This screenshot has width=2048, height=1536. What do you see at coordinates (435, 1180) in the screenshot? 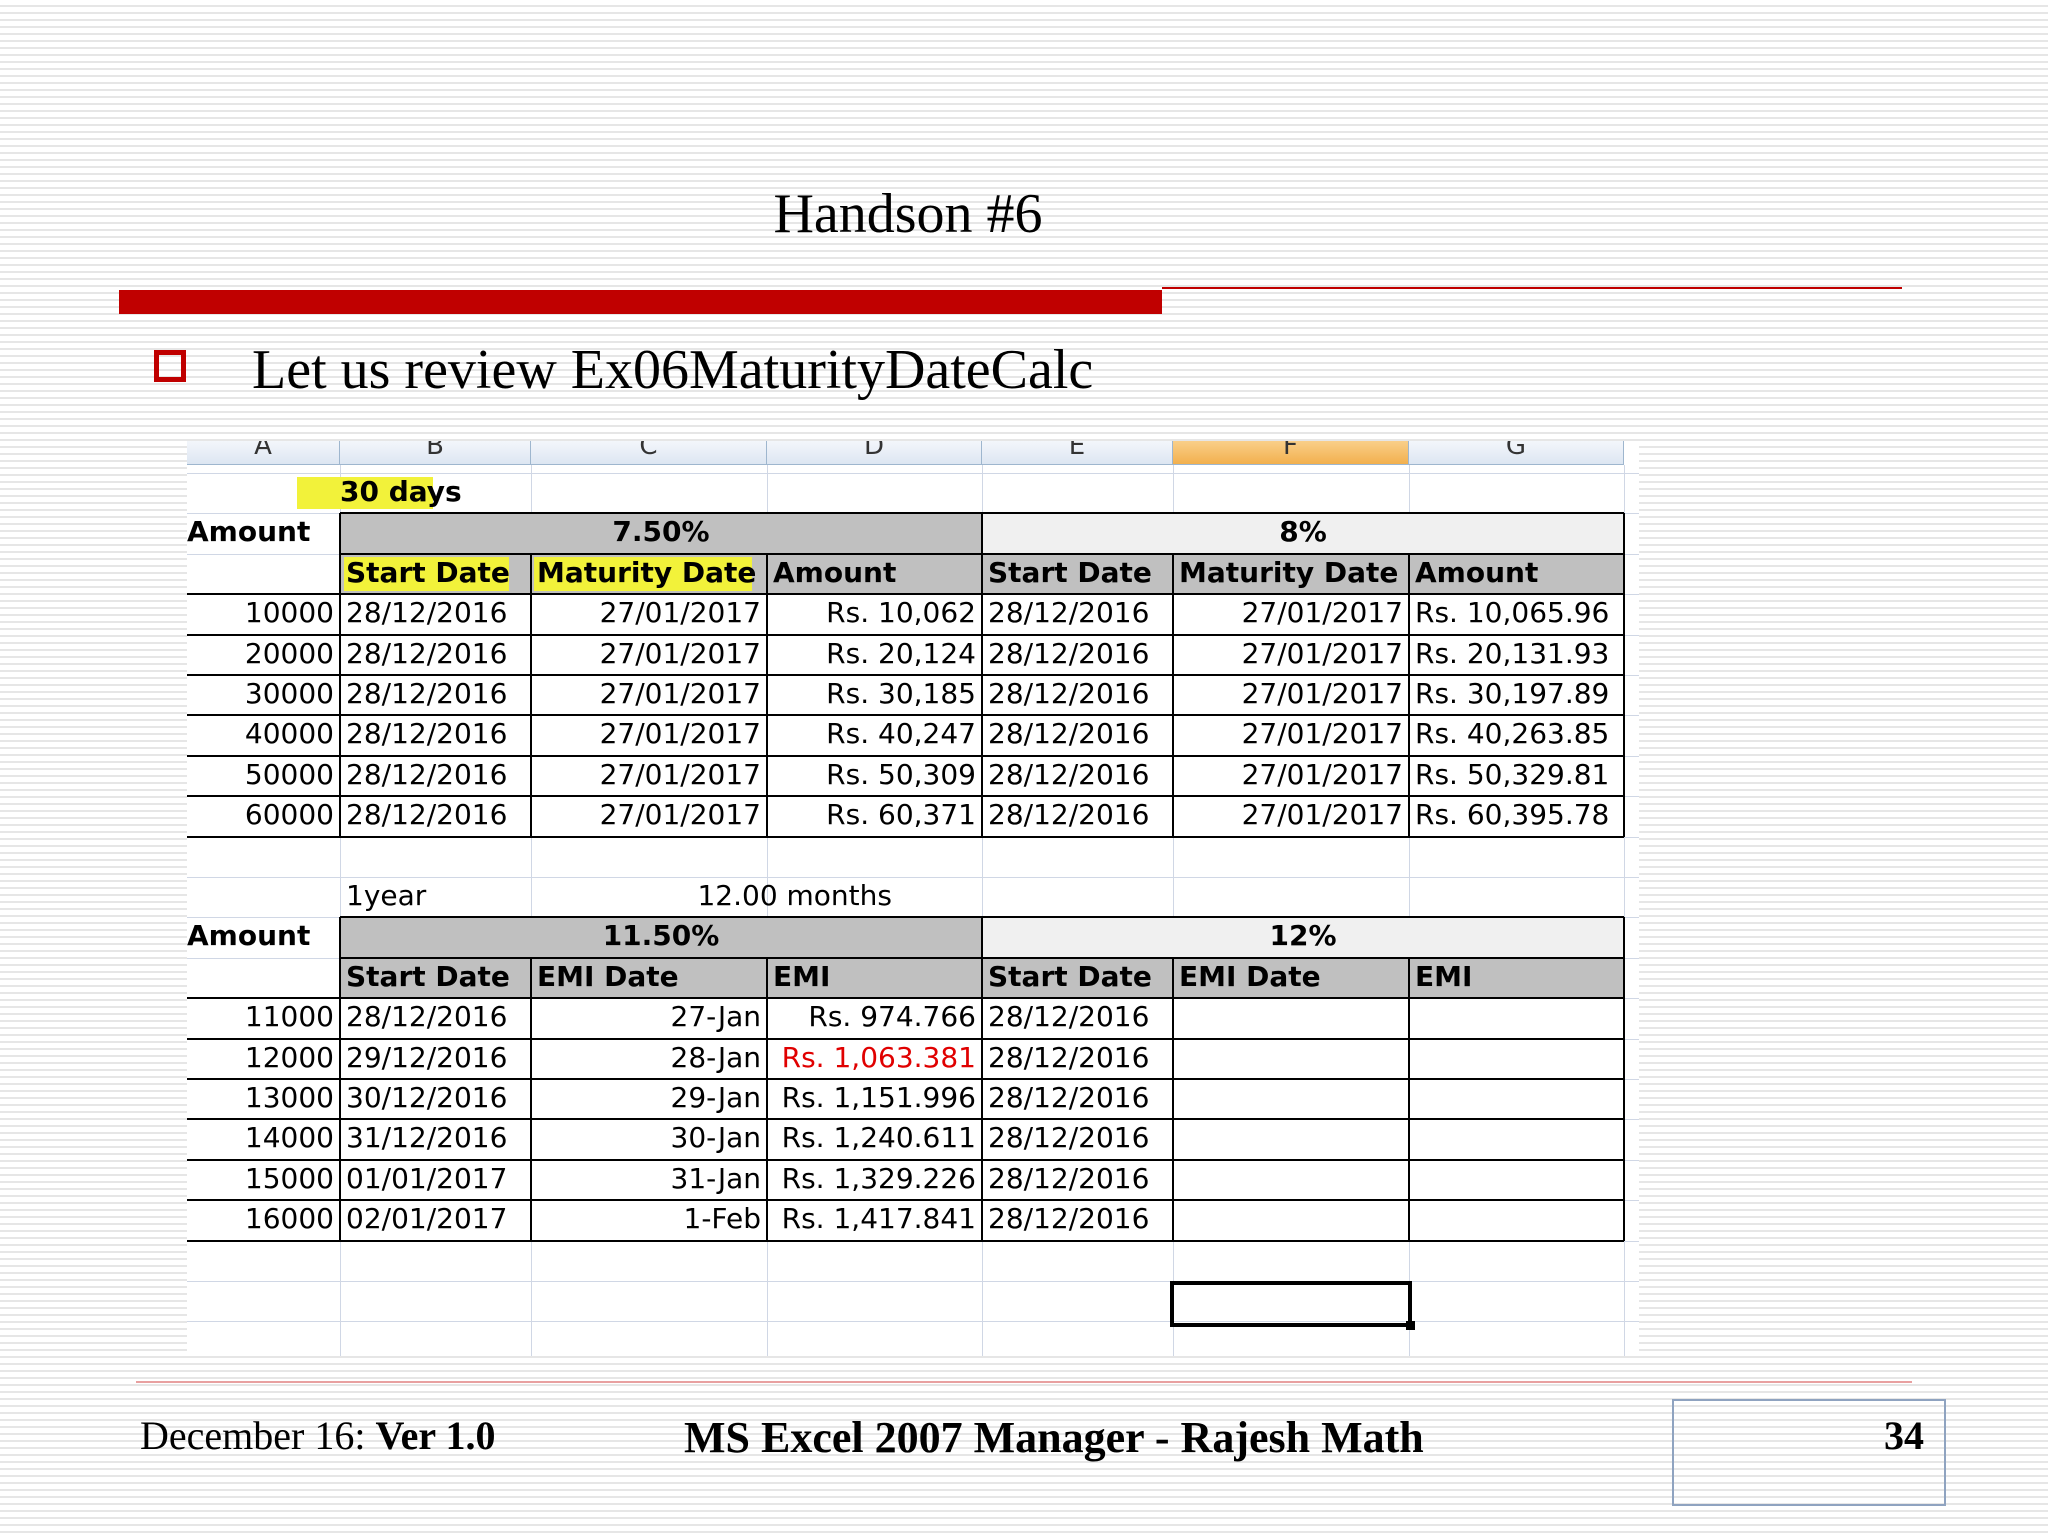
I see `table-cell: 01/01/2017` at bounding box center [435, 1180].